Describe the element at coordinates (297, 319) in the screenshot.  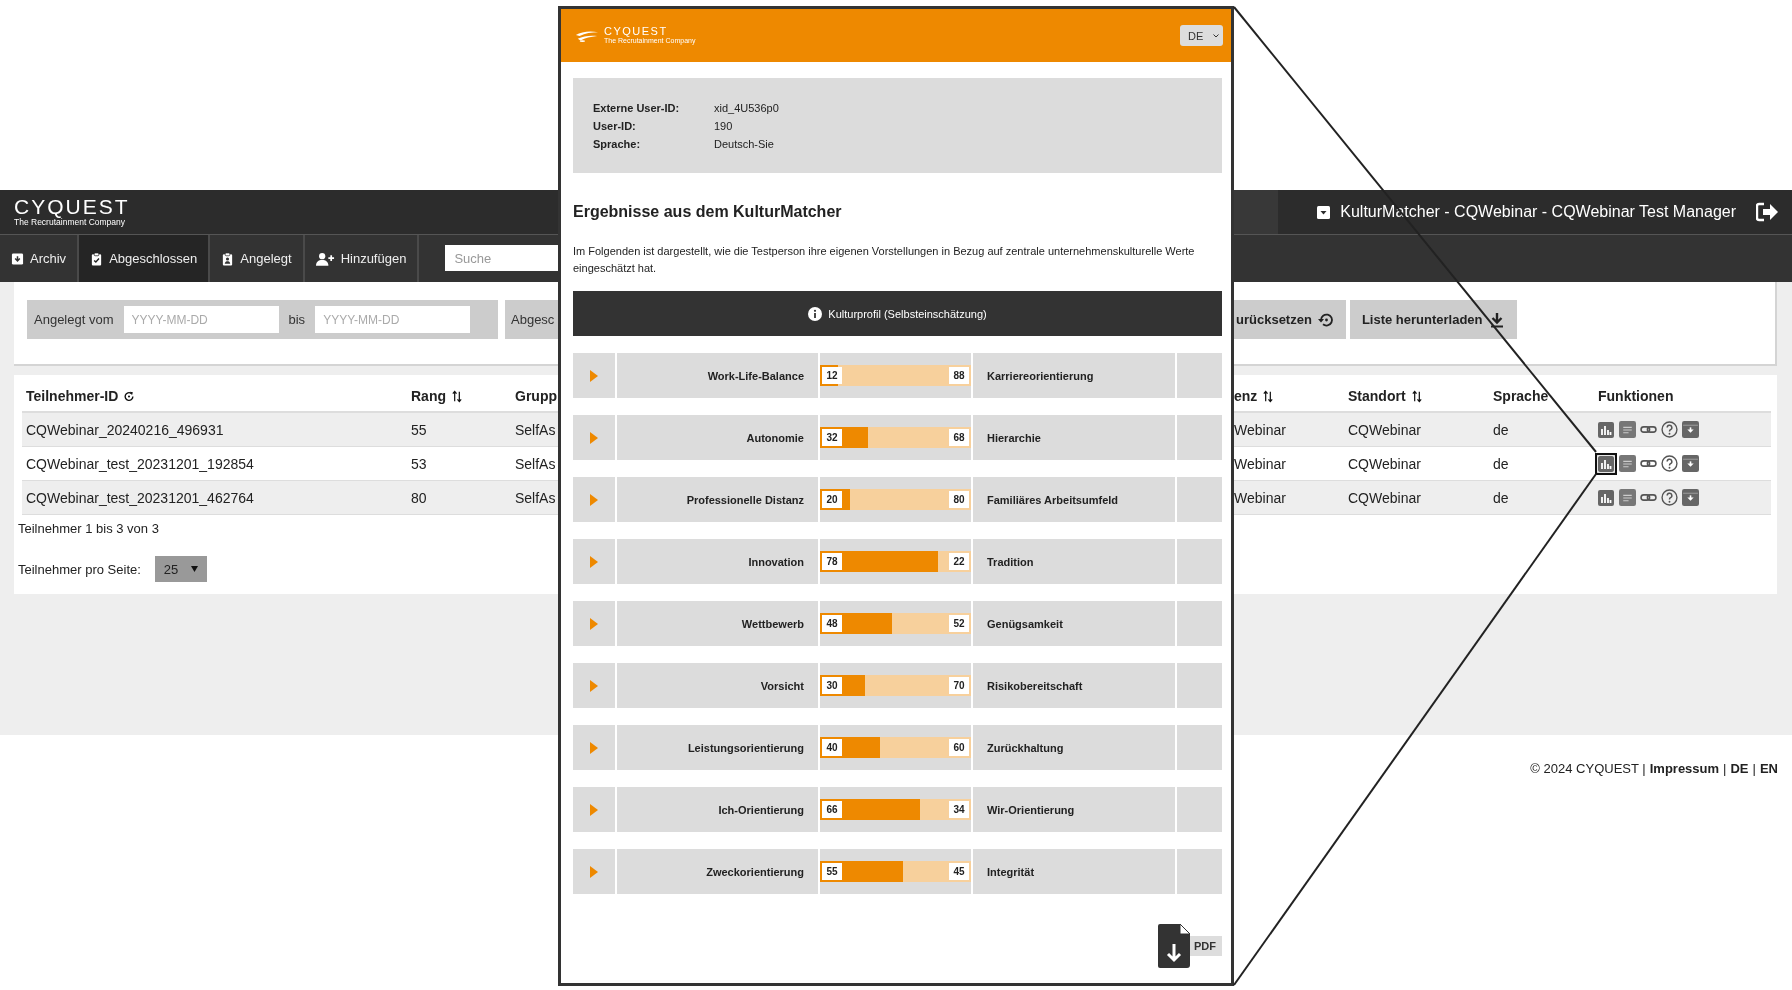
I see `filter-label: bis` at that location.